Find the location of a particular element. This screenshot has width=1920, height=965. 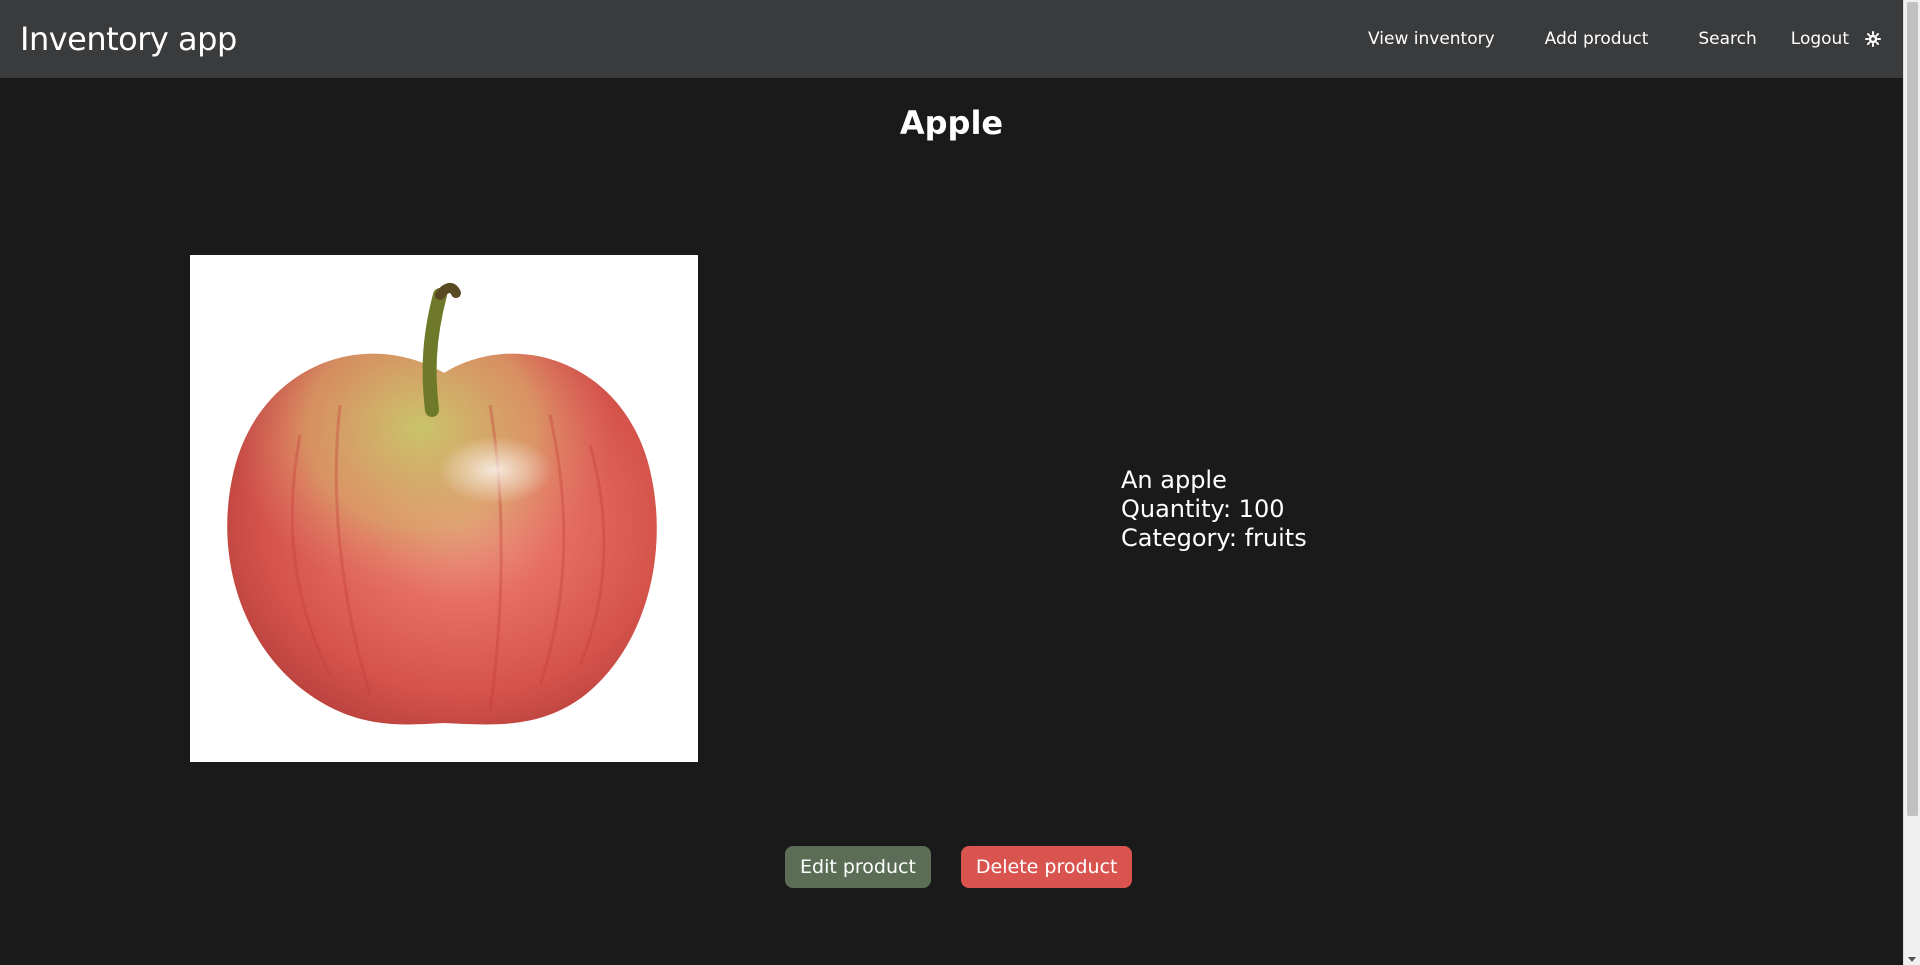

delete-product-button: Delete product is located at coordinates (1046, 867).